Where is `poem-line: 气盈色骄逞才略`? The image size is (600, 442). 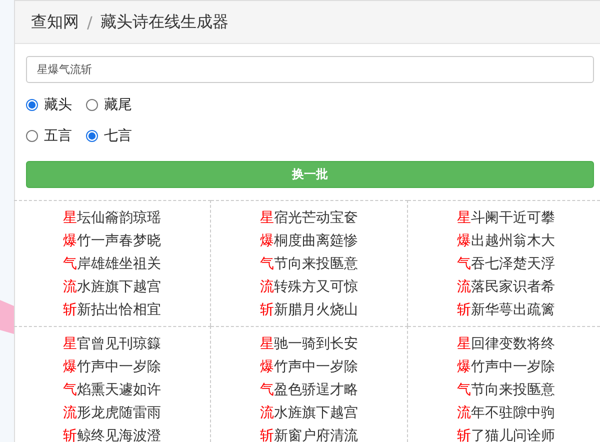
poem-line: 气盈色骄逞才略 is located at coordinates (309, 390).